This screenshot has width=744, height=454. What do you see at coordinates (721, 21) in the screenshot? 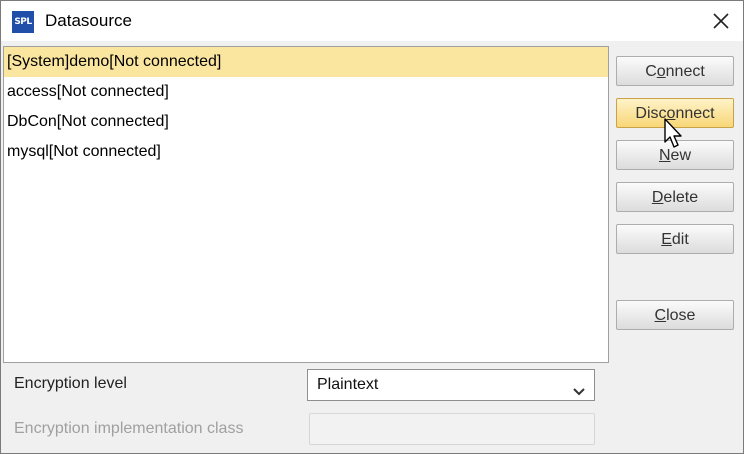
I see `close-icon` at bounding box center [721, 21].